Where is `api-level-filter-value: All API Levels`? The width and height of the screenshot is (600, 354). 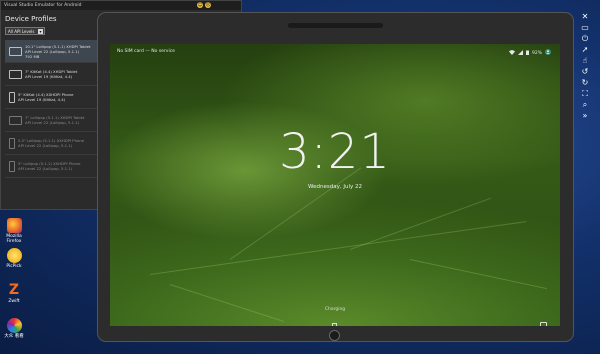
api-level-filter-value: All API Levels is located at coordinates (21, 31).